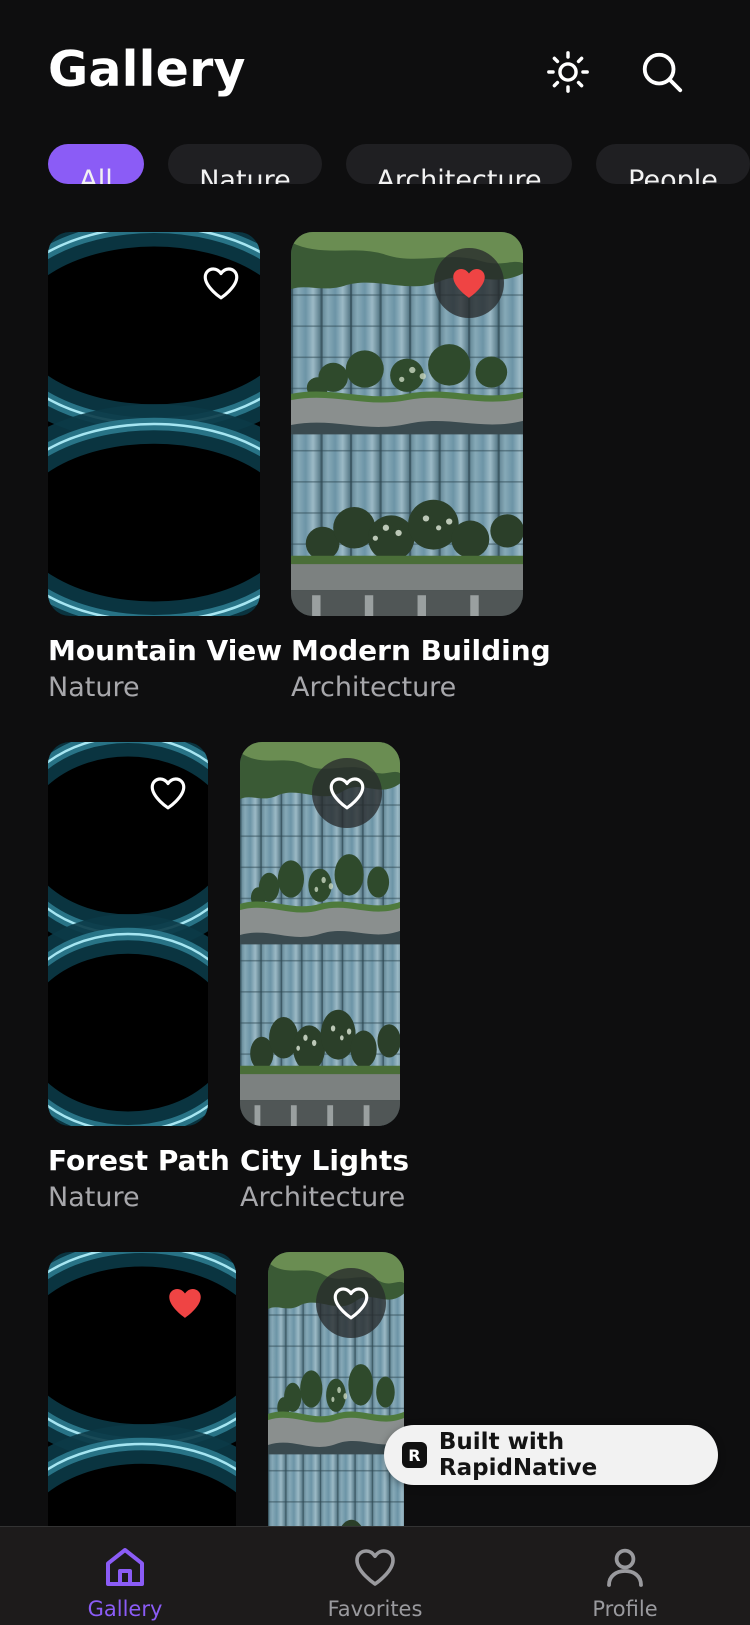  Describe the element at coordinates (459, 164) in the screenshot. I see `filter-chip-architecture: Architecture` at that location.